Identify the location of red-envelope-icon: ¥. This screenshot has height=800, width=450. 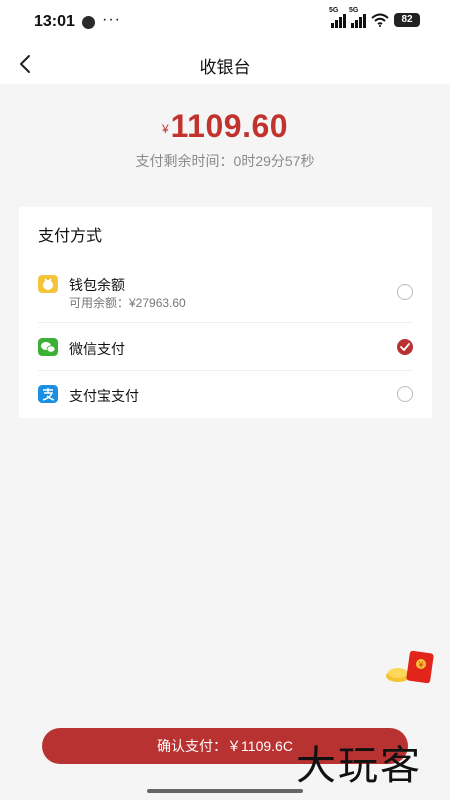
(410, 669).